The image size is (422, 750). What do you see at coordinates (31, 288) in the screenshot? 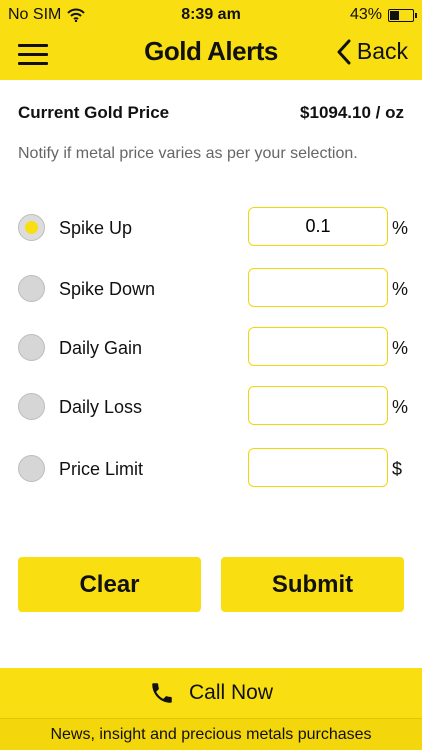
I see `radio-spike-down` at bounding box center [31, 288].